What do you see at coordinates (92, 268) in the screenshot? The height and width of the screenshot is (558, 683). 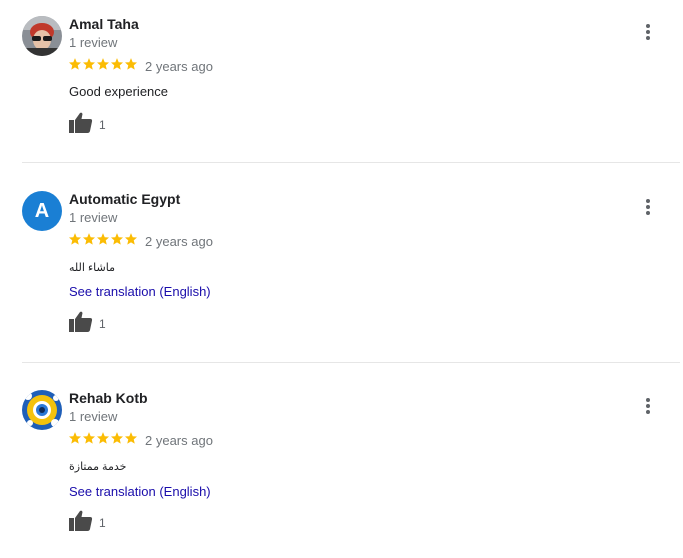 I see `review-text: ماشاء الله` at bounding box center [92, 268].